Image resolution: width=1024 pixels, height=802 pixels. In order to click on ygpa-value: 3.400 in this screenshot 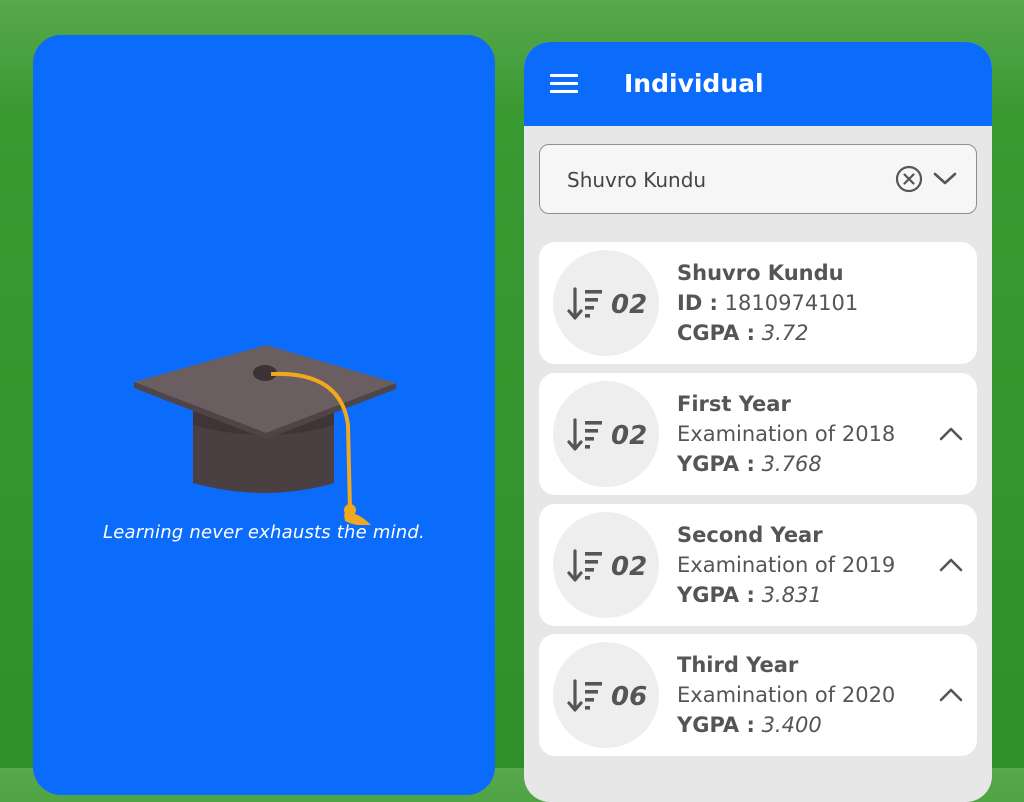, I will do `click(791, 725)`.